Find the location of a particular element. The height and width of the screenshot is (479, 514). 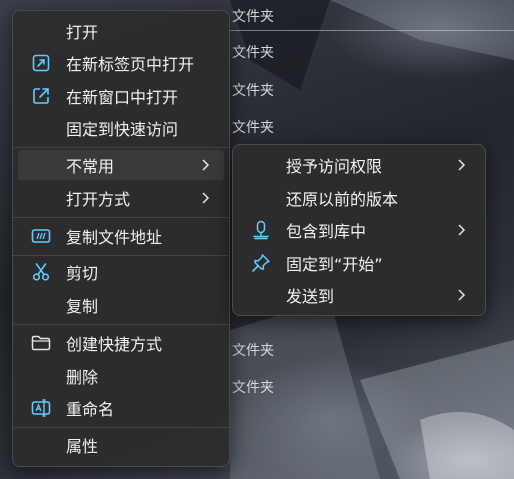

submenu-item-grant-access: 授予访问权限 is located at coordinates (359, 165).